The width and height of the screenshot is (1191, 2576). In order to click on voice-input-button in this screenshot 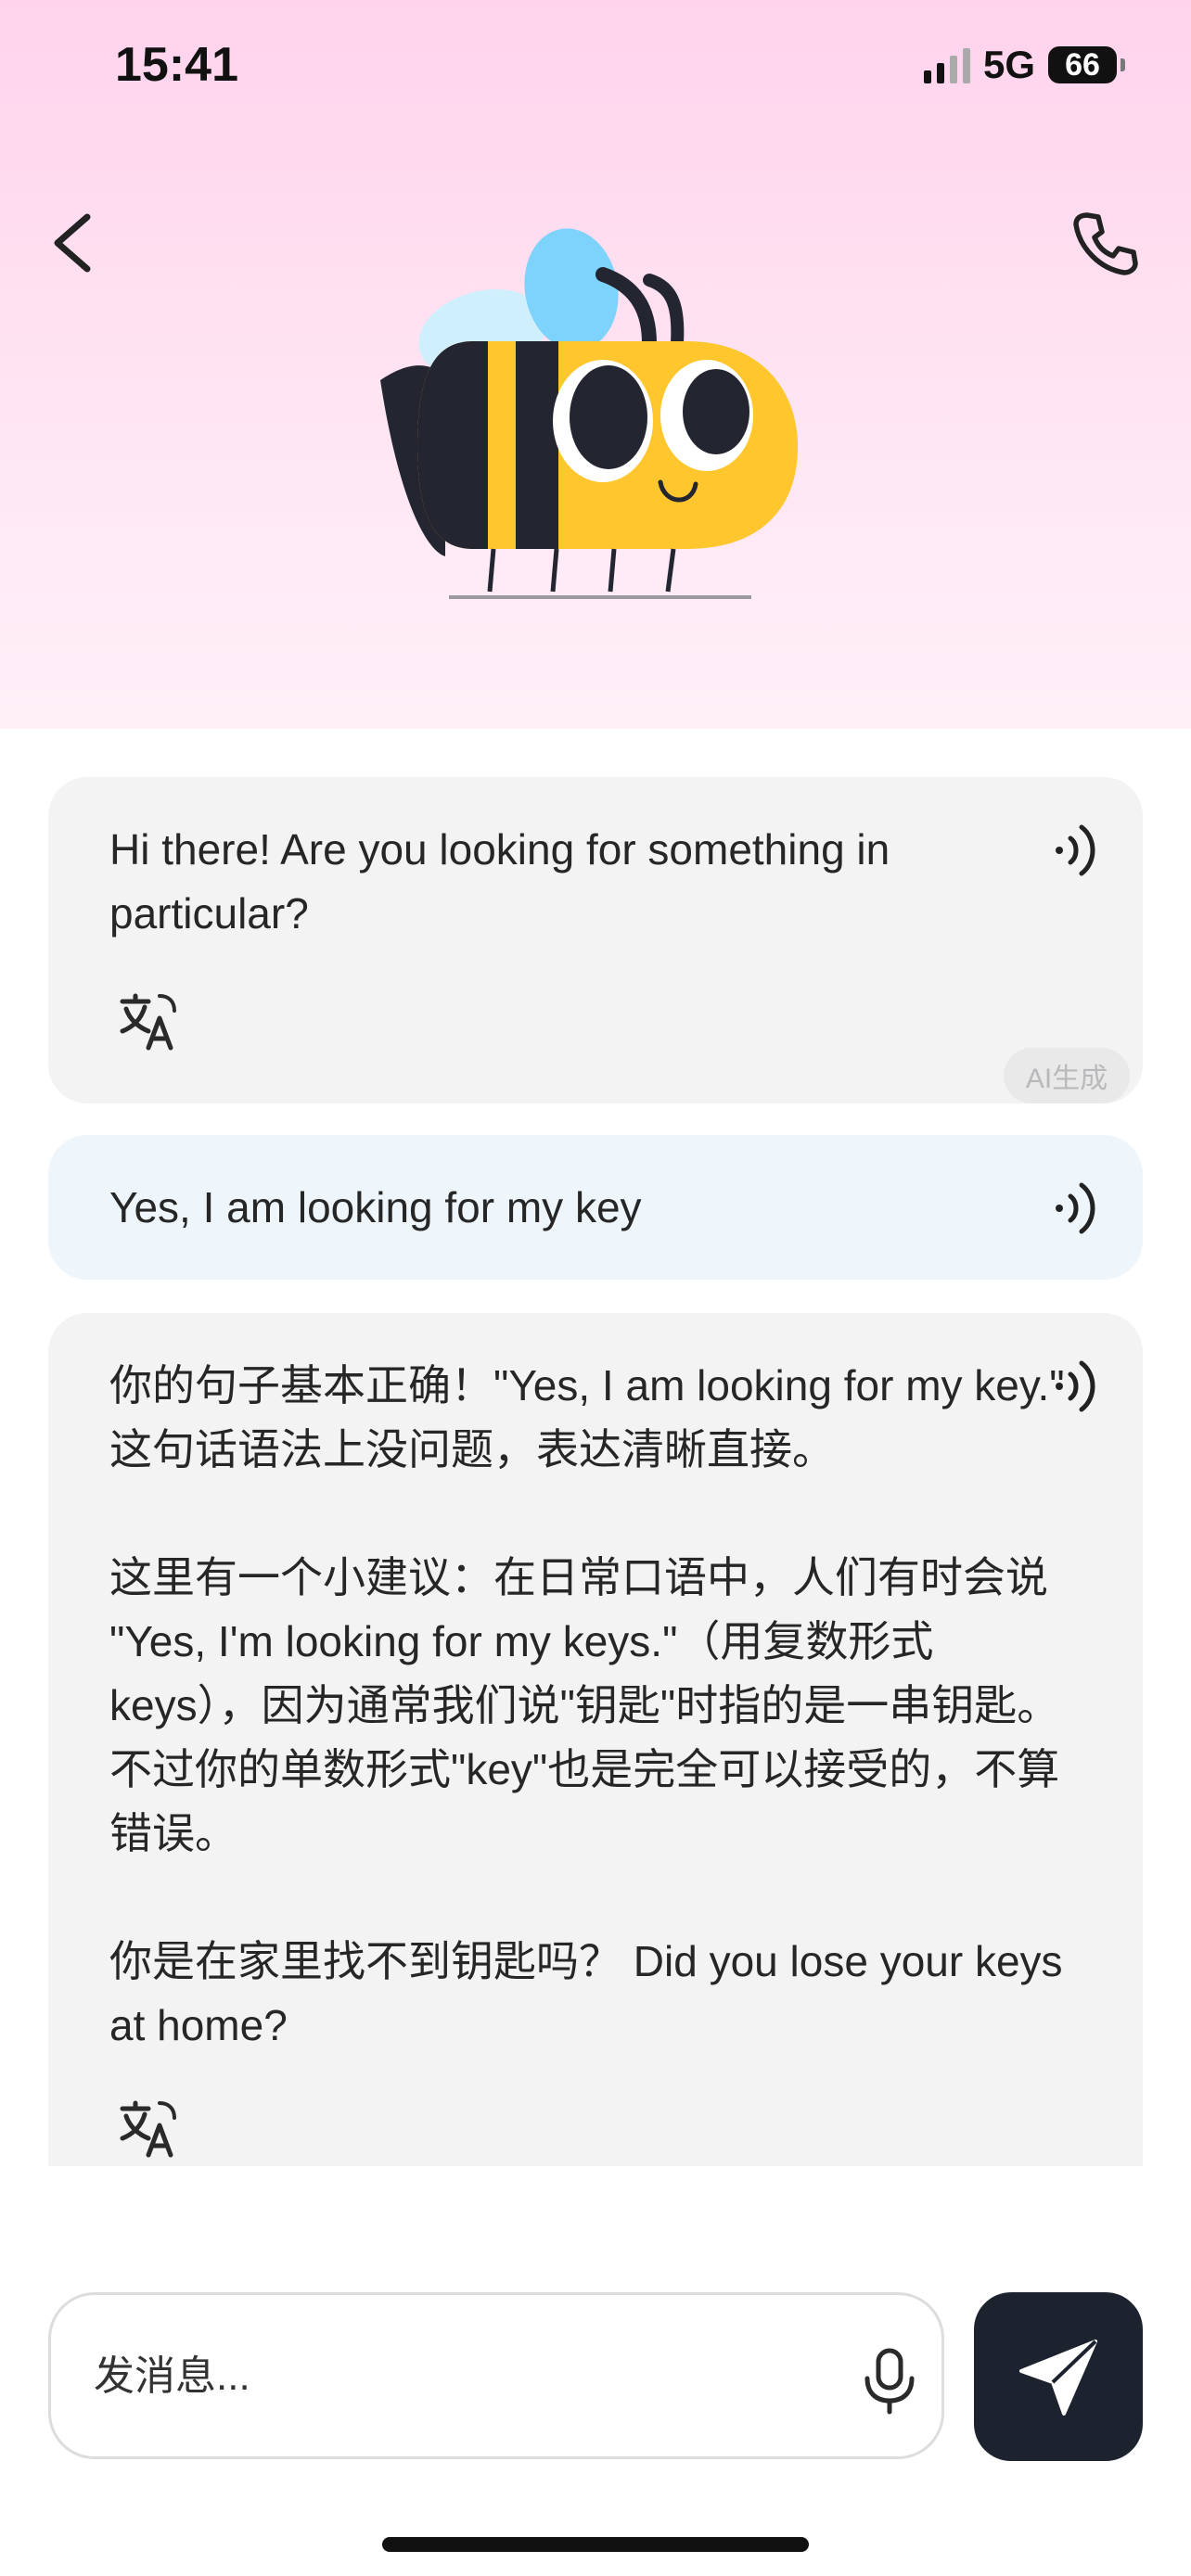, I will do `click(889, 2380)`.